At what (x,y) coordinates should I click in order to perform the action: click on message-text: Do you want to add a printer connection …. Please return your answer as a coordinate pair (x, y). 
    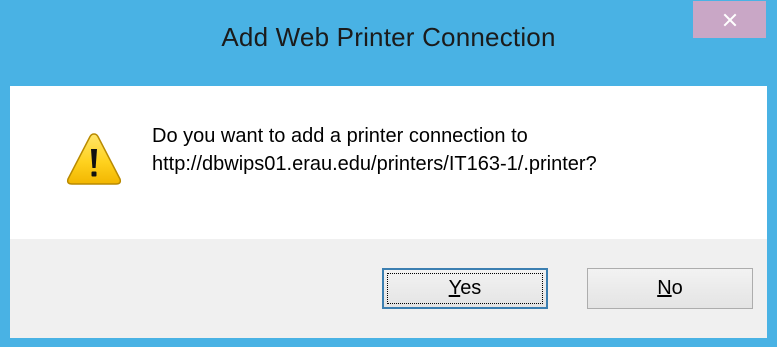
    Looking at the image, I should click on (374, 150).